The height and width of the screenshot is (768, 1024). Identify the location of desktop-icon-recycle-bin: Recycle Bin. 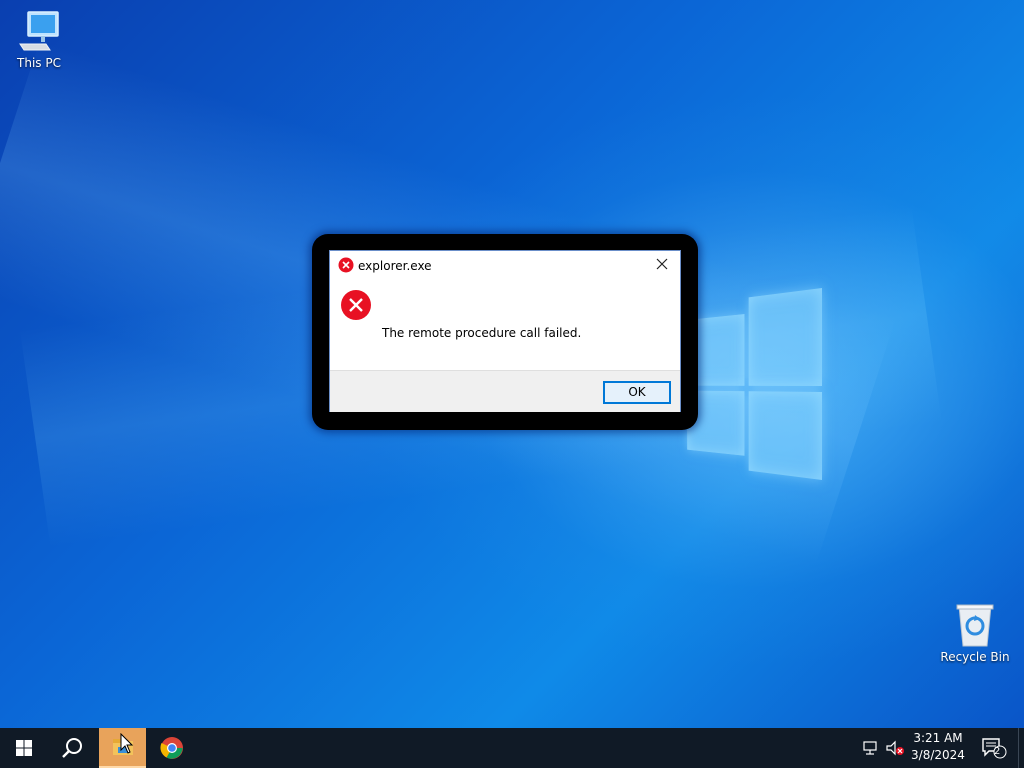
(975, 633).